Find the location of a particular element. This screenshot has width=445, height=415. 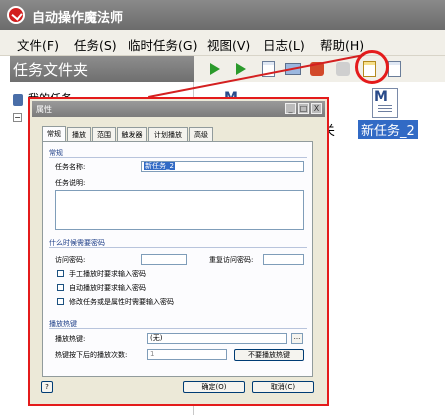

step-play-icon is located at coordinates (241, 69).